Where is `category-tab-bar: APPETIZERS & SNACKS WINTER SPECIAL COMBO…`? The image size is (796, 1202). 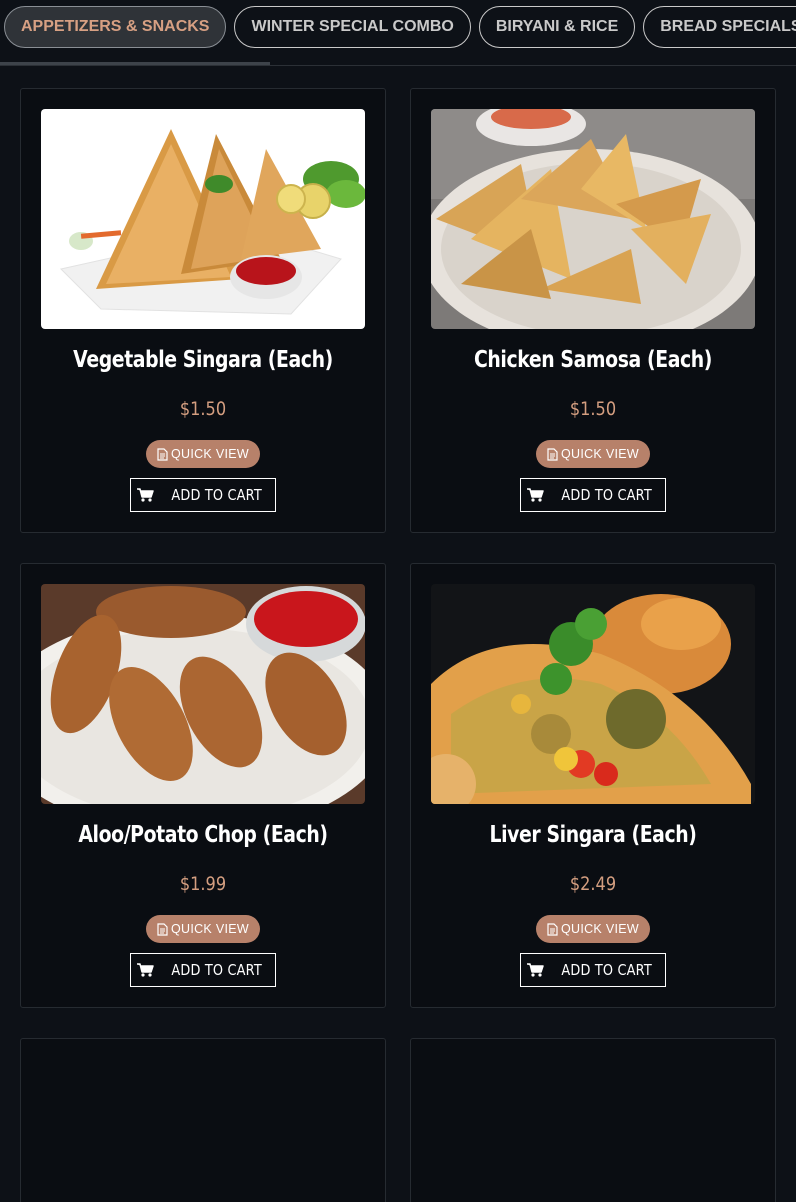 category-tab-bar: APPETIZERS & SNACKS WINTER SPECIAL COMBO… is located at coordinates (398, 33).